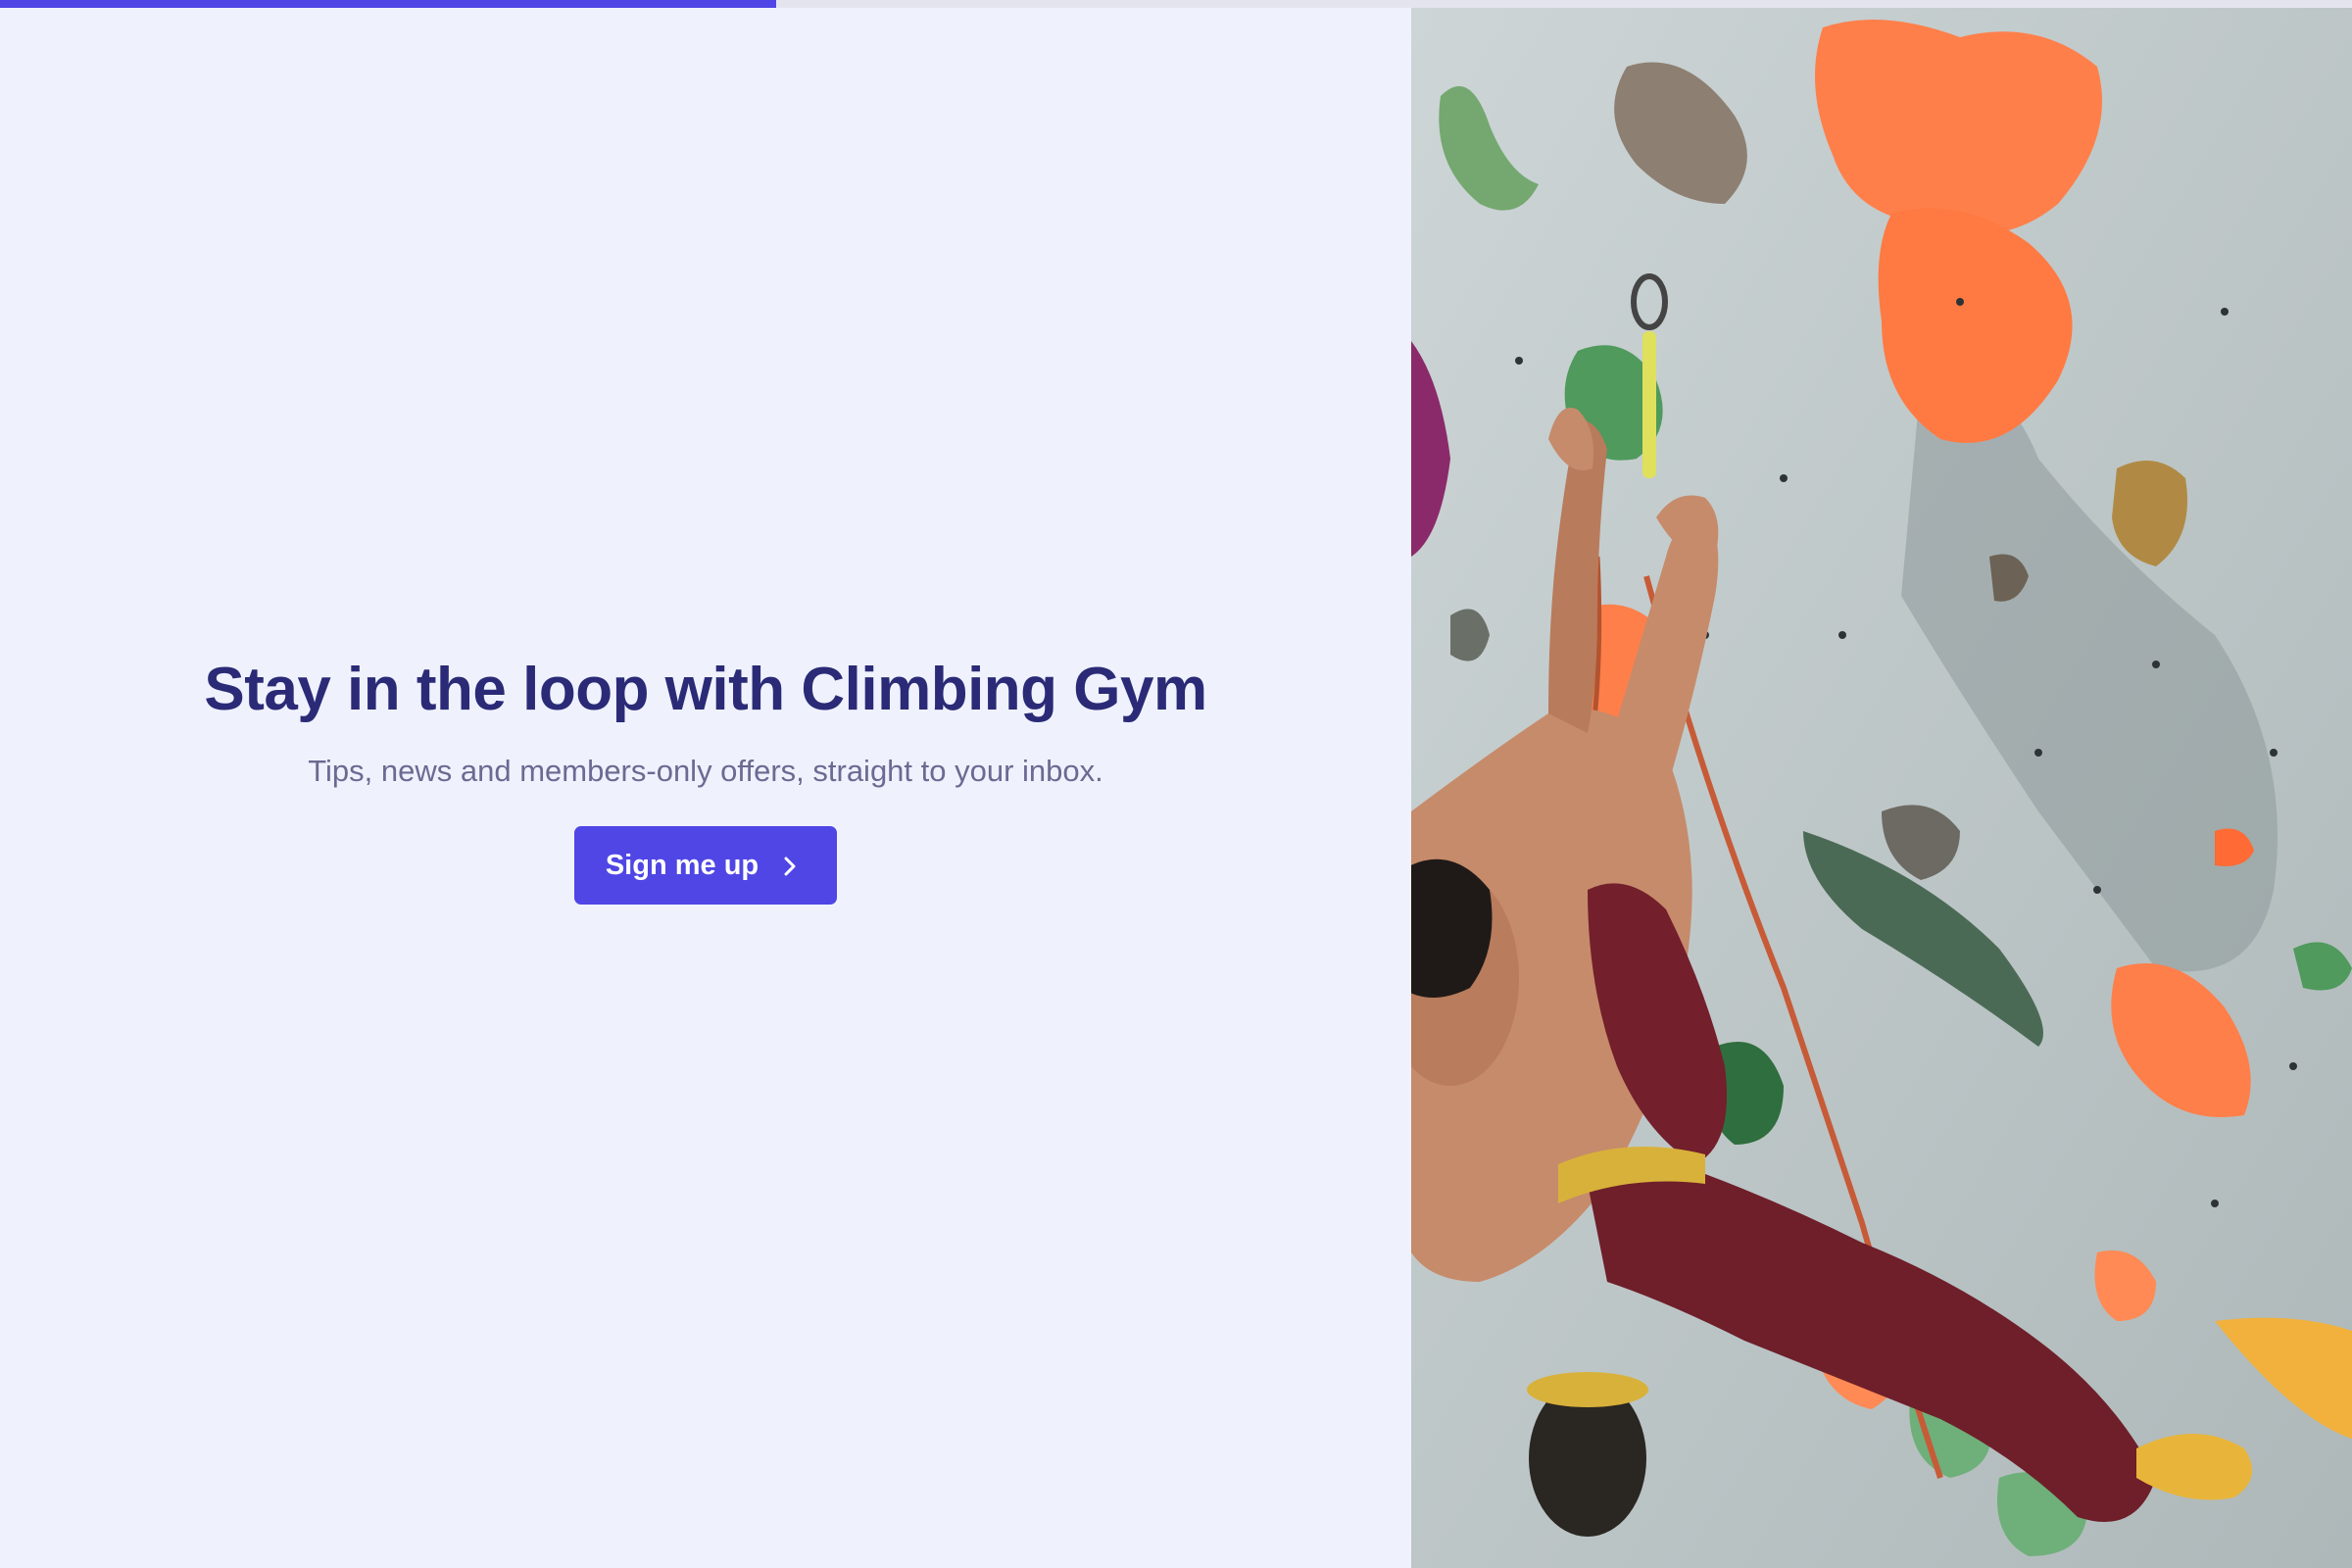 The height and width of the screenshot is (1568, 2352). What do you see at coordinates (790, 865) in the screenshot?
I see `chevron-right-icon` at bounding box center [790, 865].